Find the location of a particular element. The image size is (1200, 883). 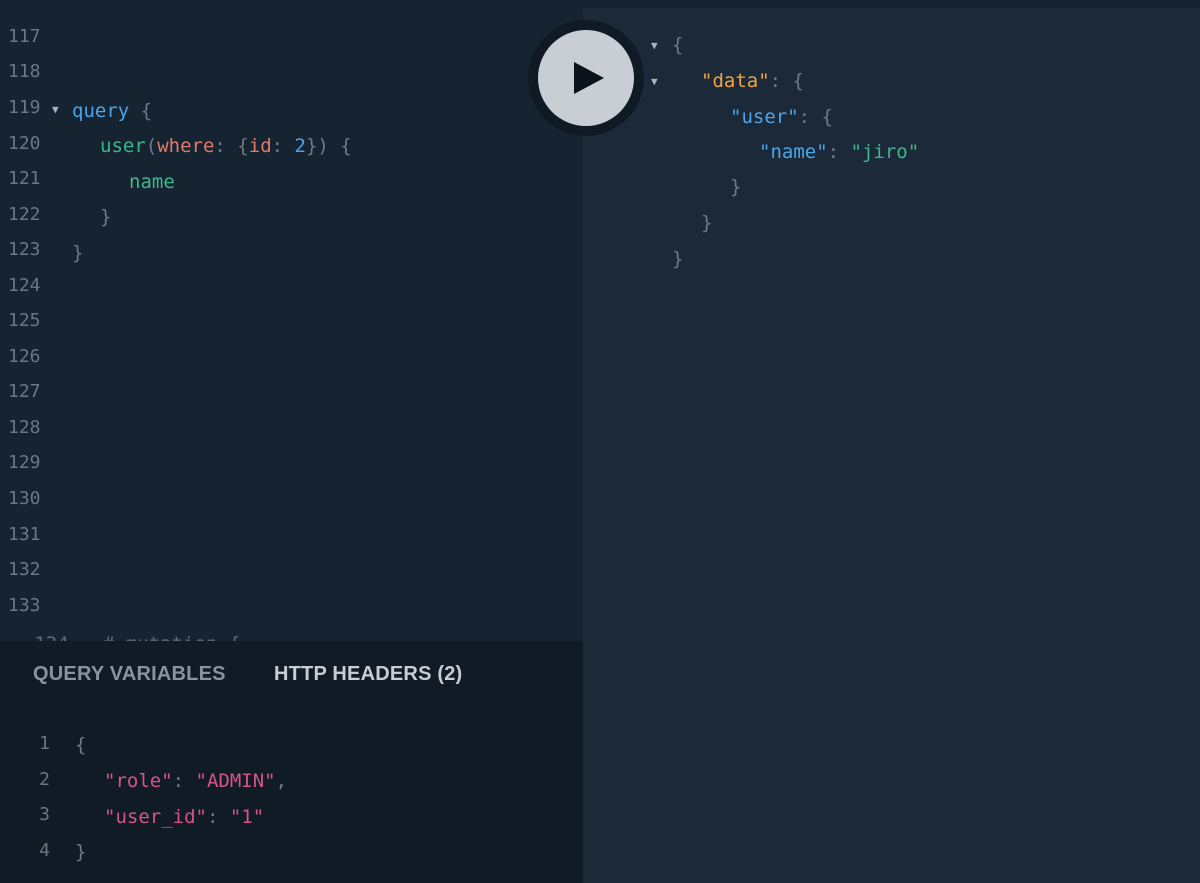

result-key-data: "data" is located at coordinates (735, 81).